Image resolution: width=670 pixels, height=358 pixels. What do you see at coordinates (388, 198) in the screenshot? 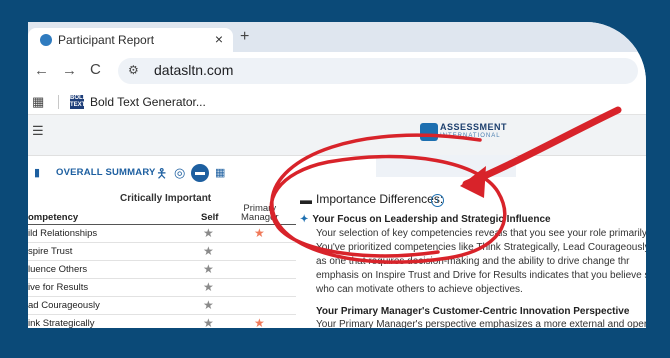
I see `hand-drawn-circle` at bounding box center [388, 198].